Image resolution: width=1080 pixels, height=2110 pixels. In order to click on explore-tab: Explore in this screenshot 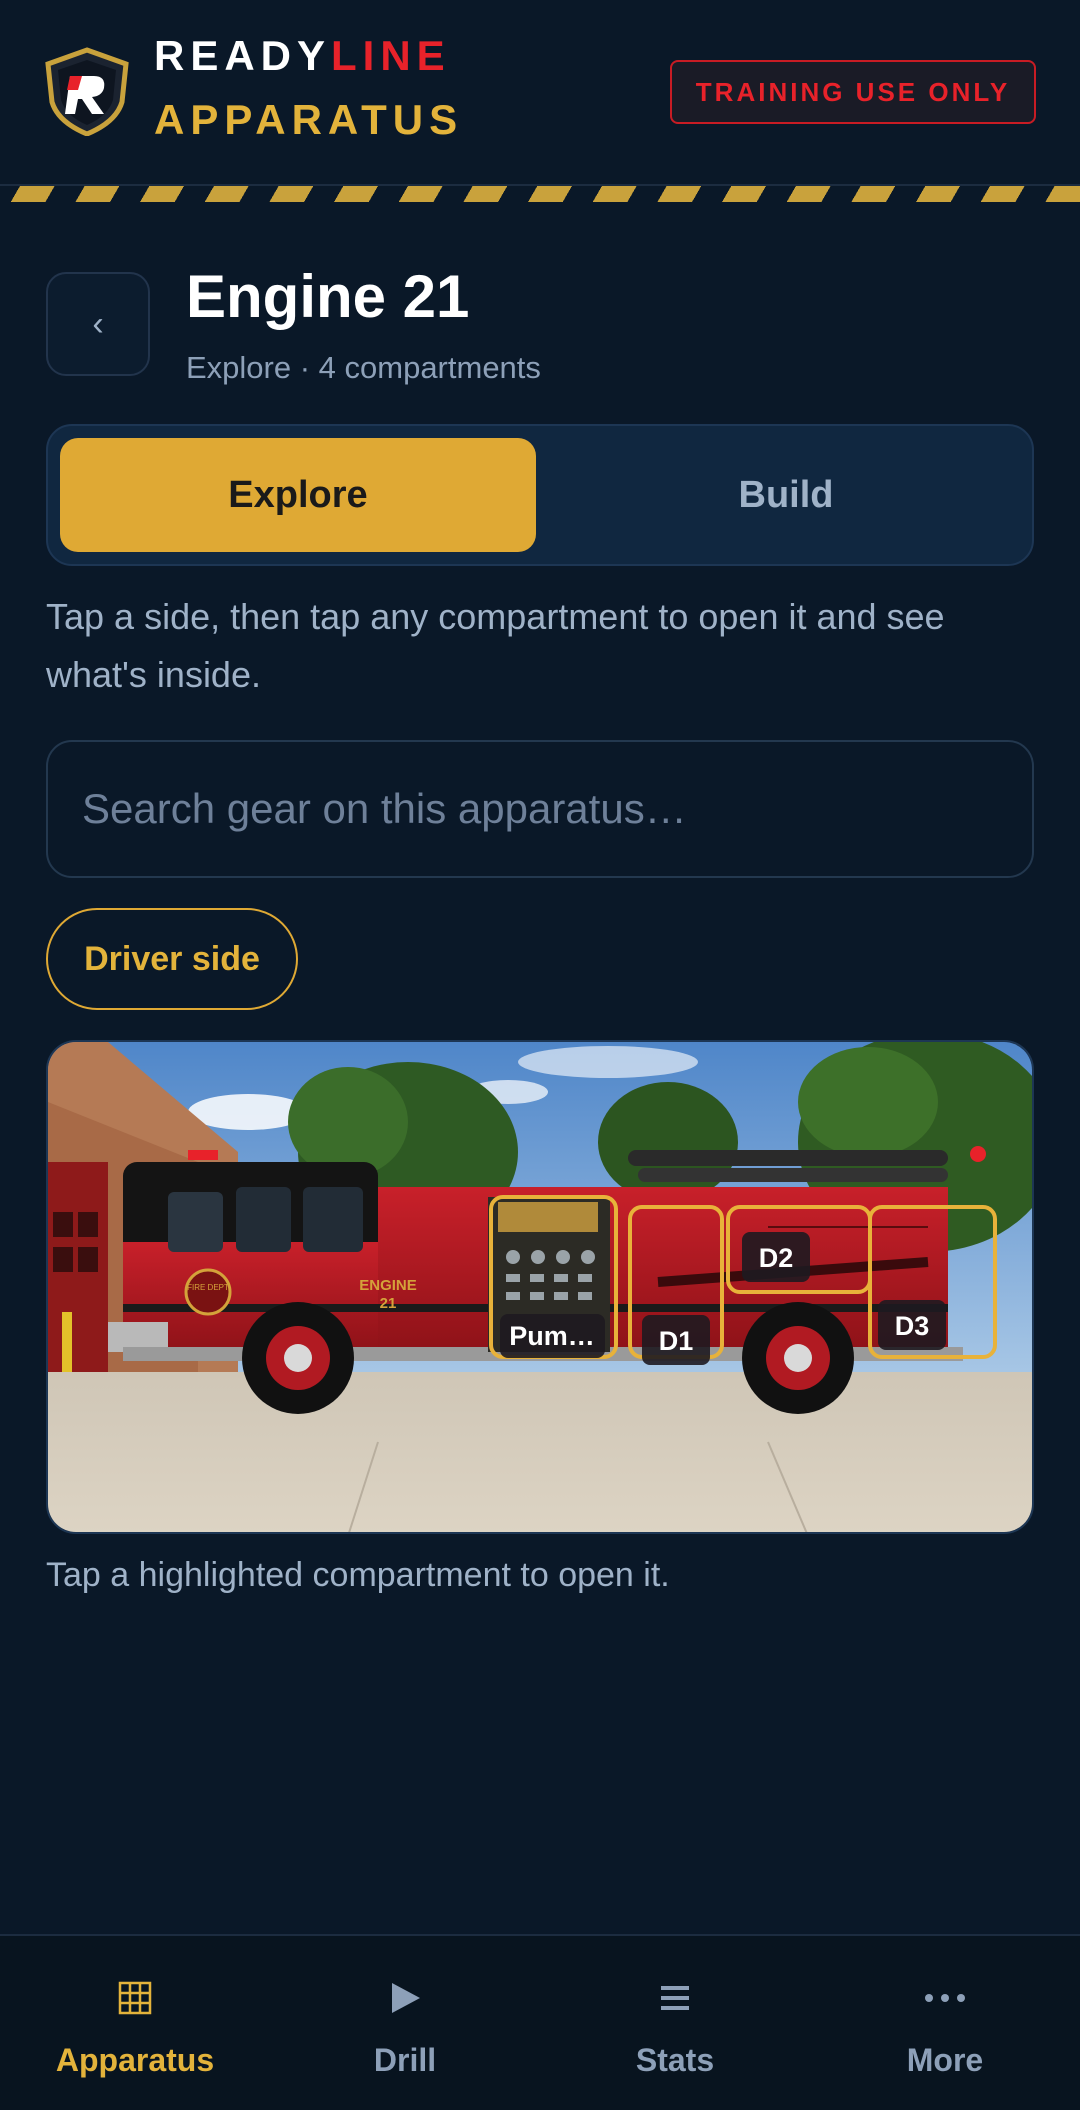, I will do `click(298, 495)`.